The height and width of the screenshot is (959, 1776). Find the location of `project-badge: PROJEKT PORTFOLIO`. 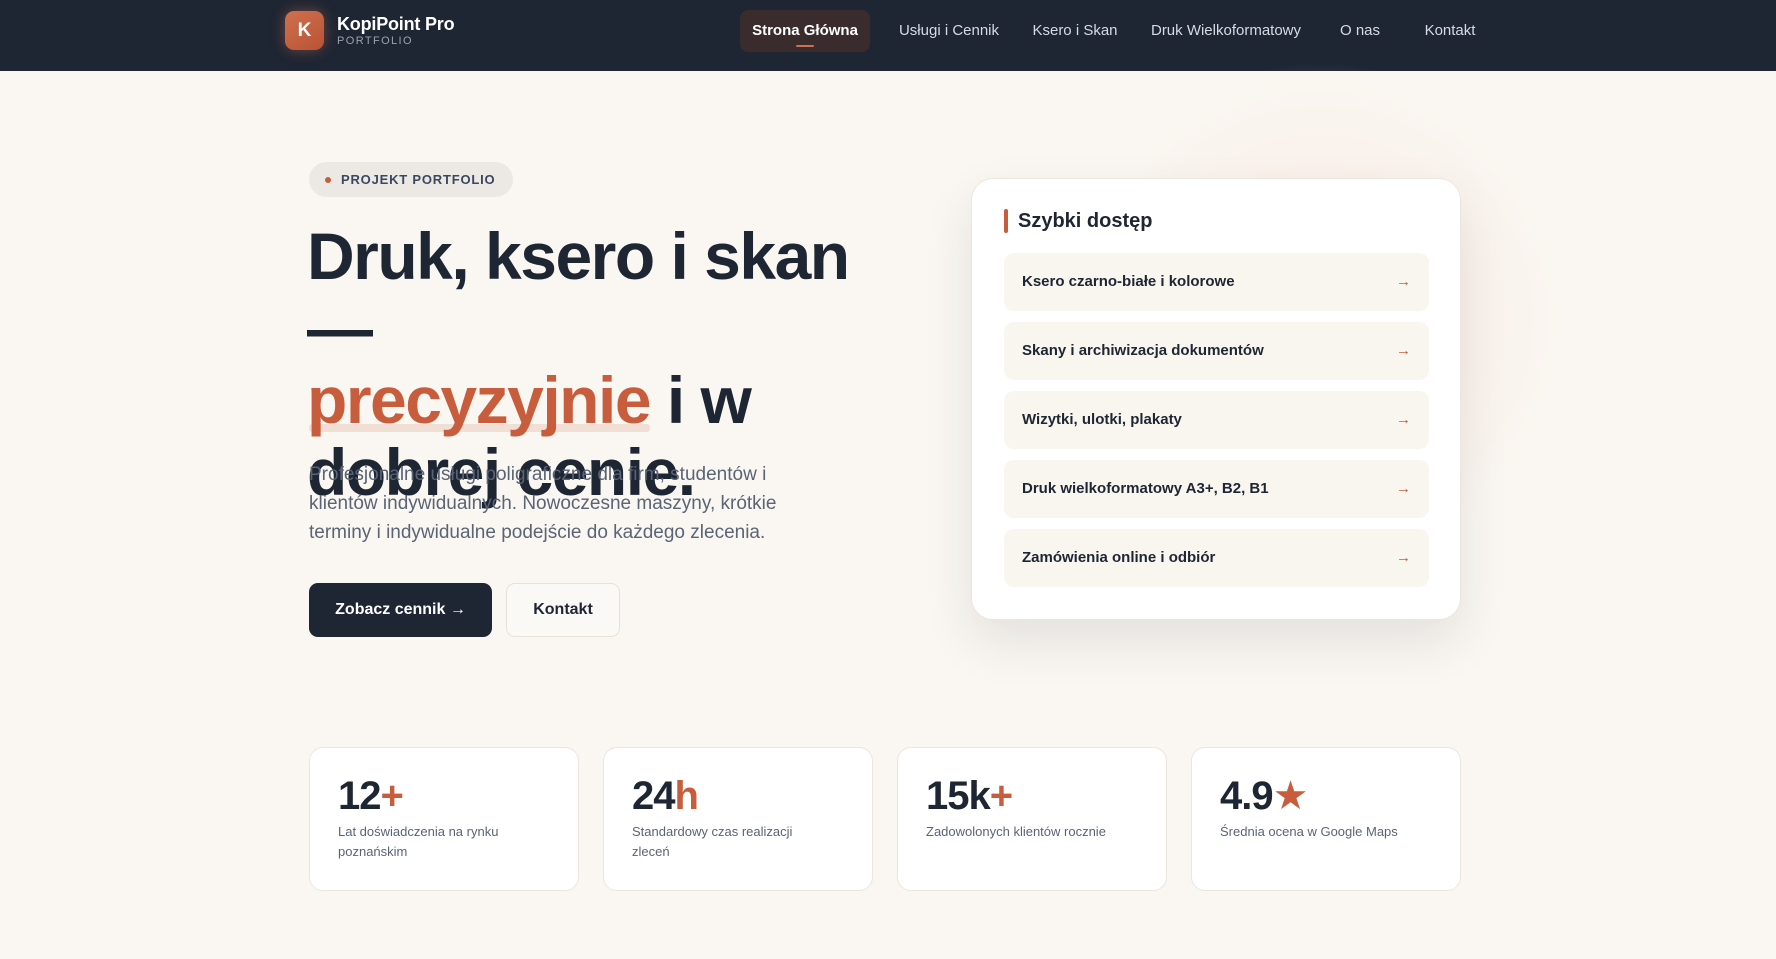

project-badge: PROJEKT PORTFOLIO is located at coordinates (411, 179).